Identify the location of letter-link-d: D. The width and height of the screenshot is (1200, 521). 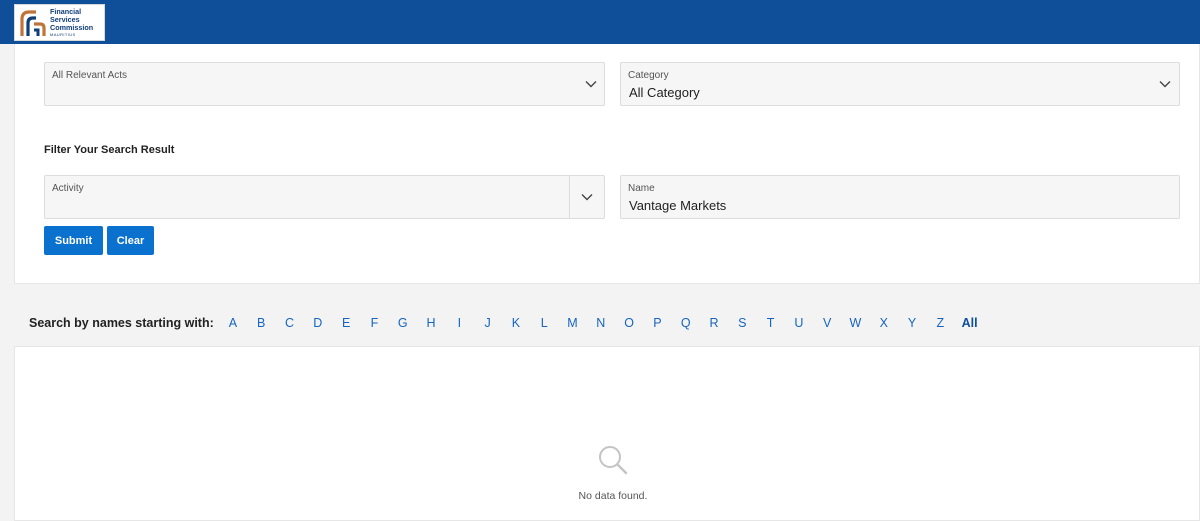
(318, 323).